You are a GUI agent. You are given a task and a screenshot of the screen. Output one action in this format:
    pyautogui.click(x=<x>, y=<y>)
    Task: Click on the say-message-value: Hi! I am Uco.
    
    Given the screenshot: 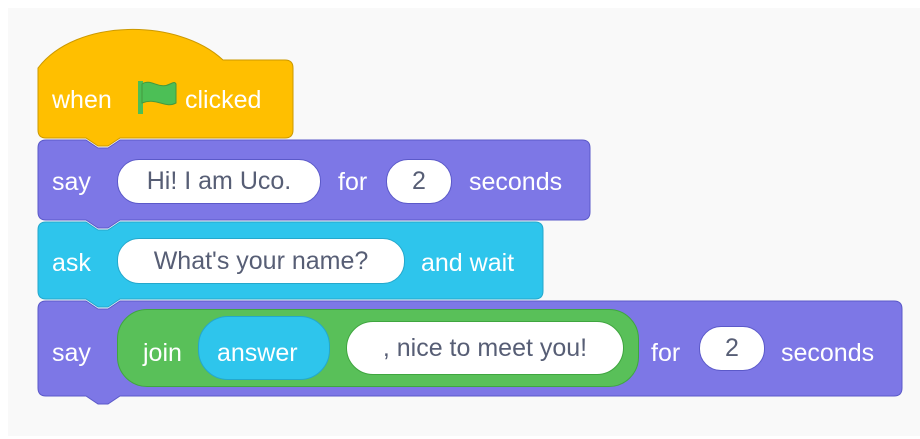 What is the action you would take?
    pyautogui.click(x=219, y=181)
    